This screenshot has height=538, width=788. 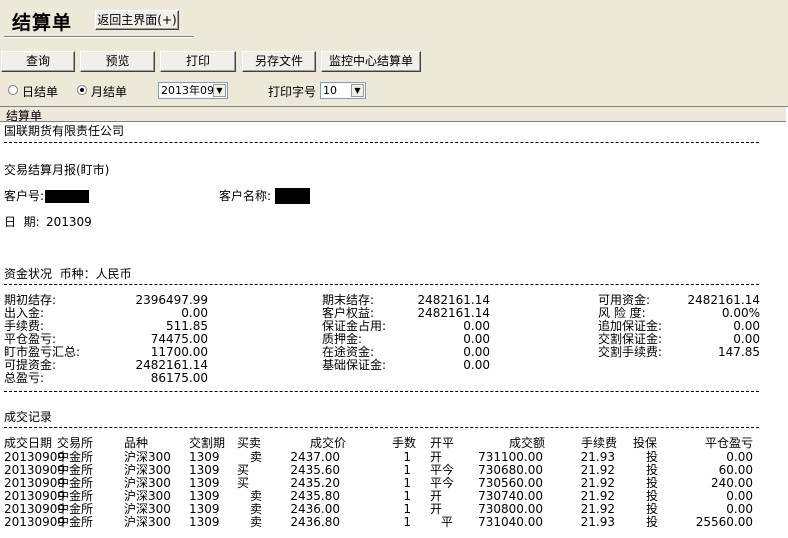 What do you see at coordinates (13, 90) in the screenshot?
I see `daily-radio` at bounding box center [13, 90].